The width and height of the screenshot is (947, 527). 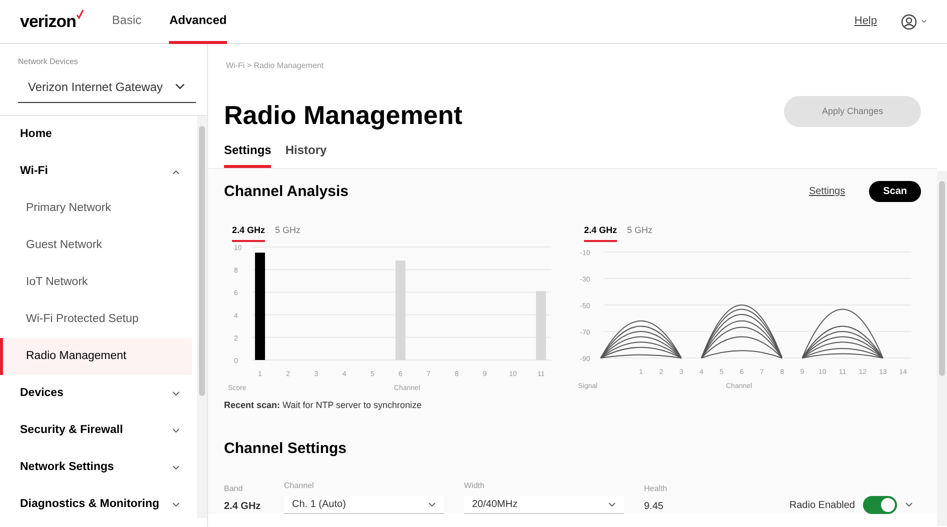 What do you see at coordinates (243, 507) in the screenshot?
I see `field-value: 2.4 GHz` at bounding box center [243, 507].